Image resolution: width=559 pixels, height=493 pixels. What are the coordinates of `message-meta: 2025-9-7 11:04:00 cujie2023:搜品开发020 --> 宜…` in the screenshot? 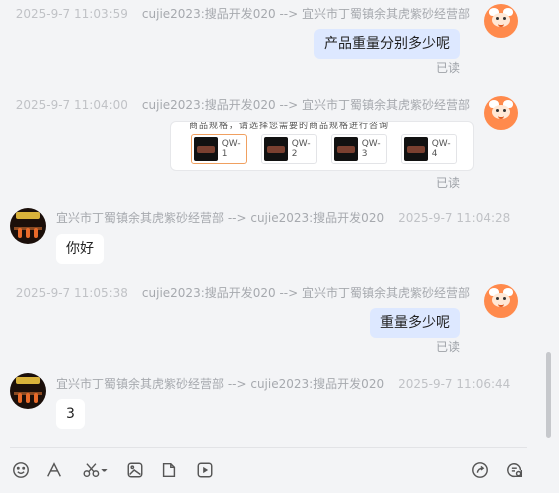 It's located at (243, 104).